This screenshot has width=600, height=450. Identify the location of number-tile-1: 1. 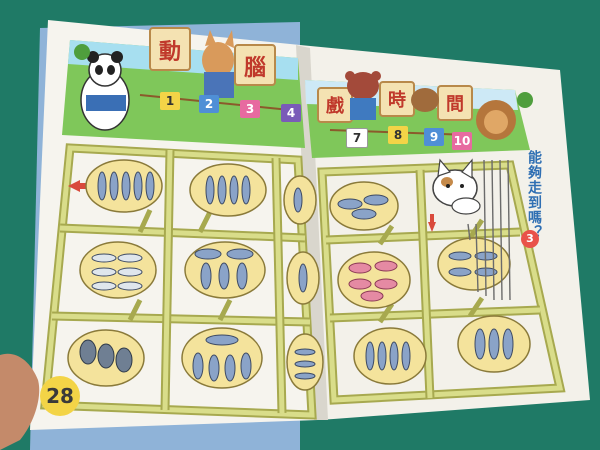
(170, 101).